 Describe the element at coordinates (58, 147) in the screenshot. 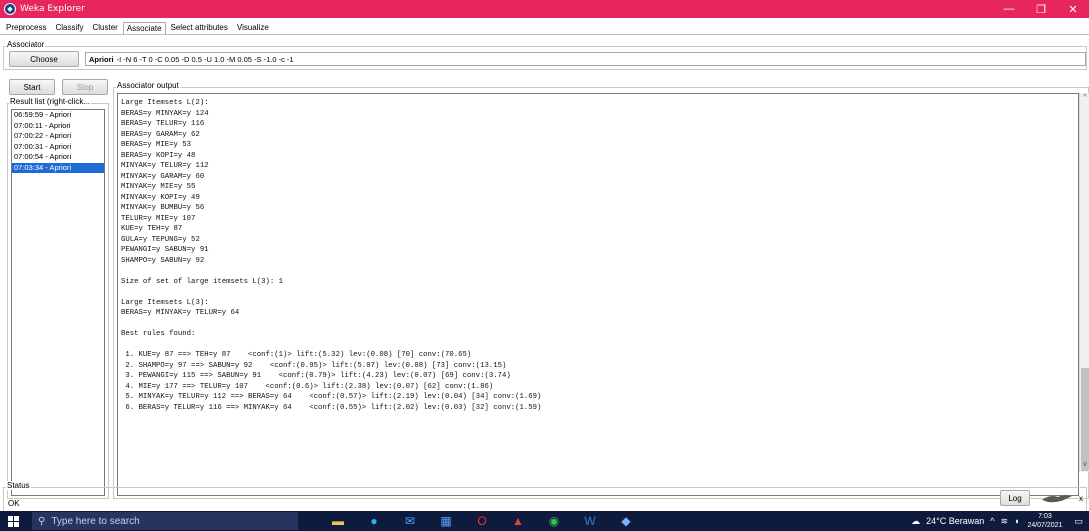

I see `result-item: 07:00:31 - Apriori` at that location.